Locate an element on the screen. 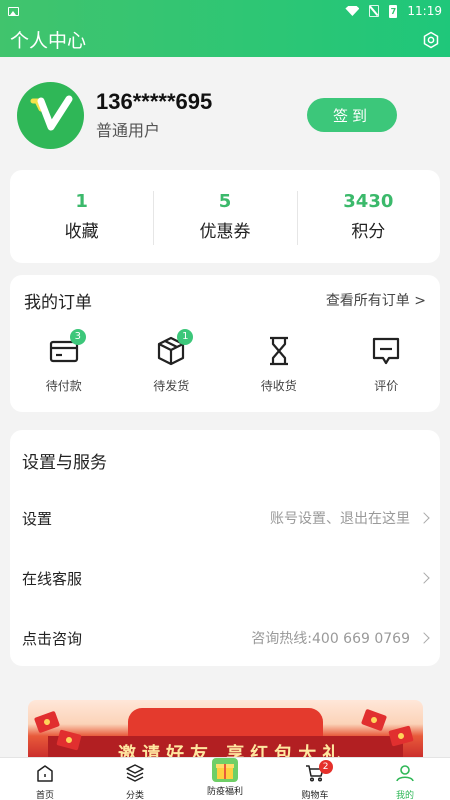 The width and height of the screenshot is (450, 800). tab-category: 分类 is located at coordinates (135, 779).